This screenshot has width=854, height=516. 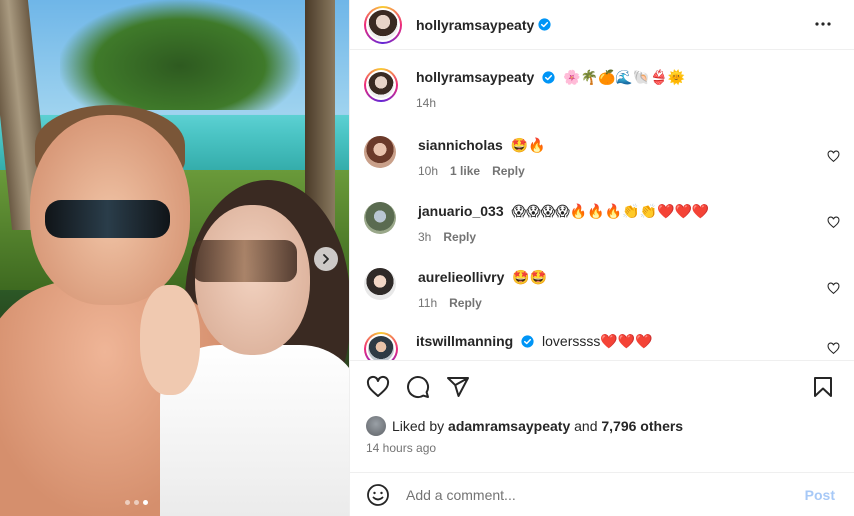 I want to click on add-comment-bar: Post, so click(x=602, y=494).